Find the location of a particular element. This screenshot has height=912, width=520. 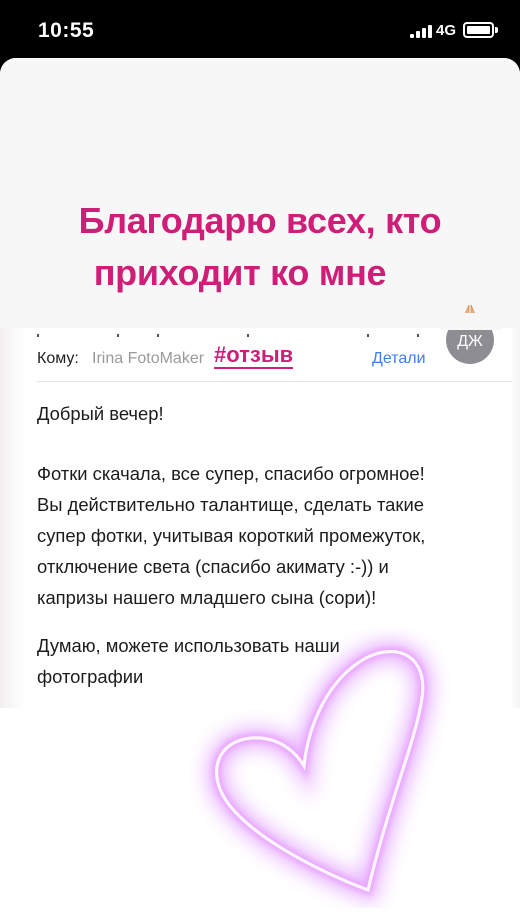

headline-line-2: приходит ко мне is located at coordinates (240, 272).